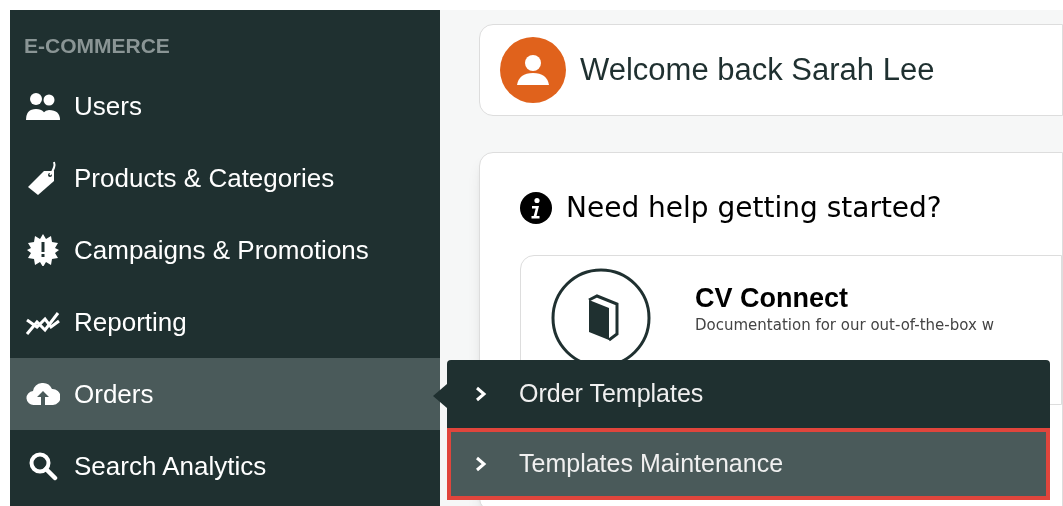 This screenshot has height=506, width=1063. Describe the element at coordinates (225, 394) in the screenshot. I see `sidebar-item: Orders` at that location.